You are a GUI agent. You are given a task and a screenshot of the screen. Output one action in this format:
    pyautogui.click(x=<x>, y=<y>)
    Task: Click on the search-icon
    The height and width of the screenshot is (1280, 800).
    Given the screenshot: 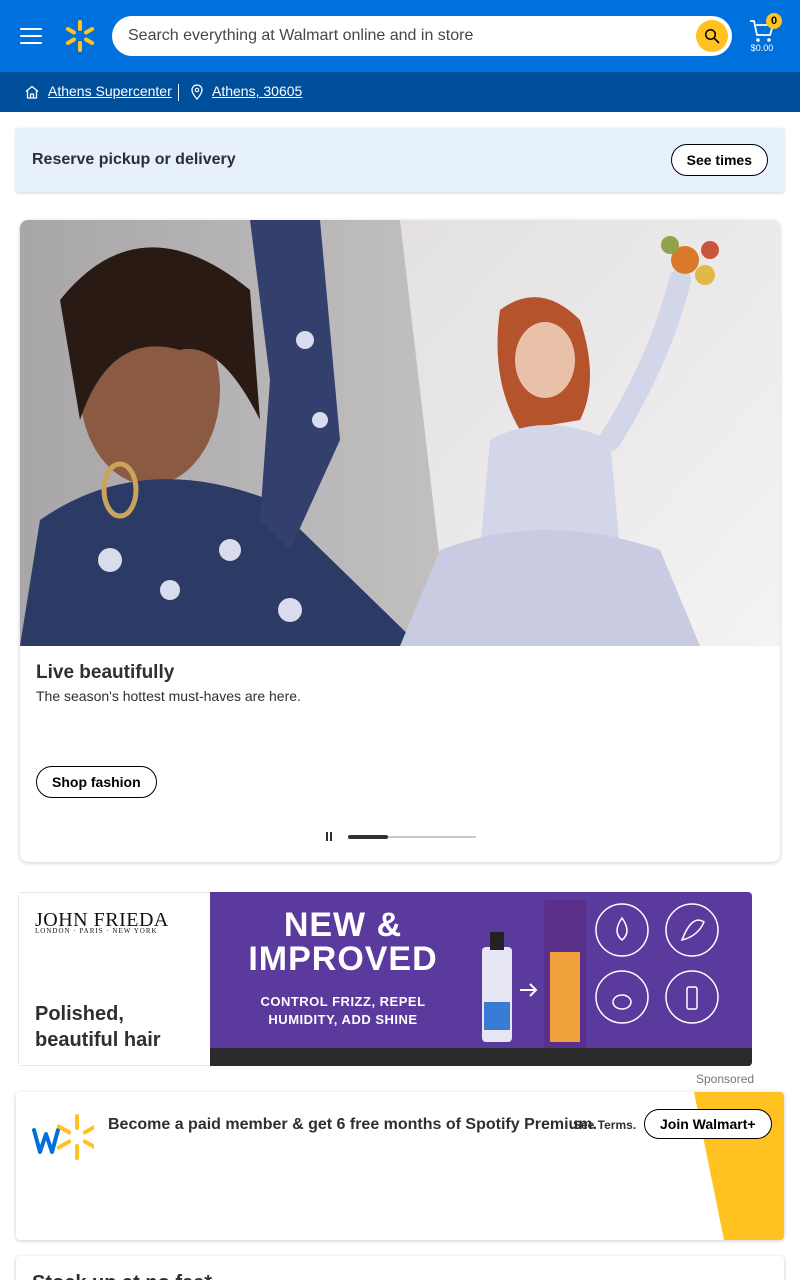 What is the action you would take?
    pyautogui.click(x=712, y=36)
    